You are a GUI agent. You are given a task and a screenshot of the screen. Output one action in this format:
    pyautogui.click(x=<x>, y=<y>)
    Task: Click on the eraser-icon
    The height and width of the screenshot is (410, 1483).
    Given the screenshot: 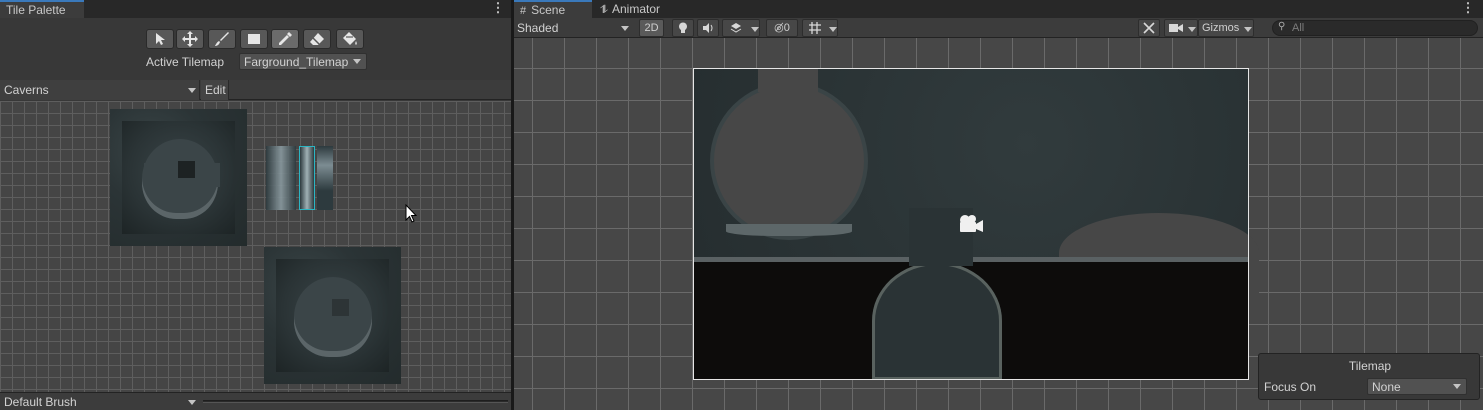 What is the action you would take?
    pyautogui.click(x=317, y=39)
    